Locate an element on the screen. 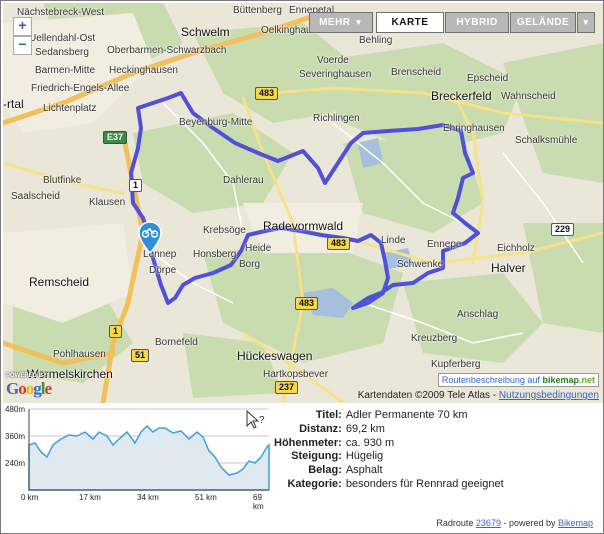 Image resolution: width=604 pixels, height=534 pixels. info-value: Asphalt is located at coordinates (364, 470).